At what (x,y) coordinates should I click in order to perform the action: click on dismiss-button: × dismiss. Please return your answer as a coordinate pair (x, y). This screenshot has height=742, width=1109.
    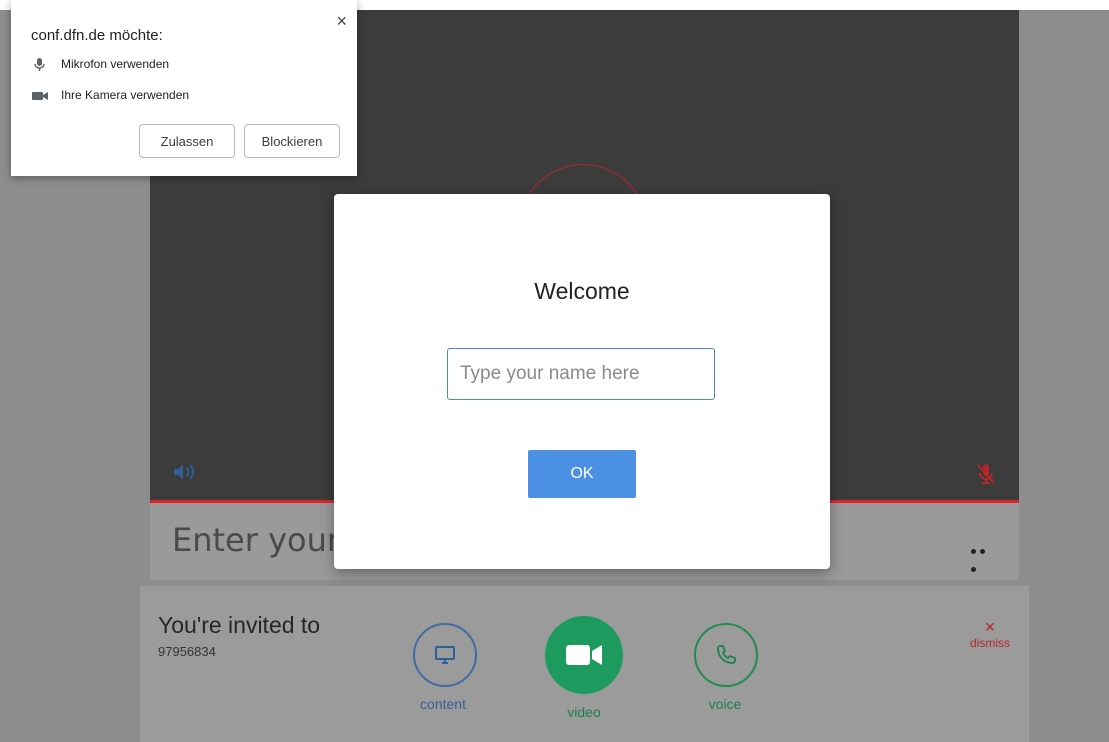
    Looking at the image, I should click on (990, 634).